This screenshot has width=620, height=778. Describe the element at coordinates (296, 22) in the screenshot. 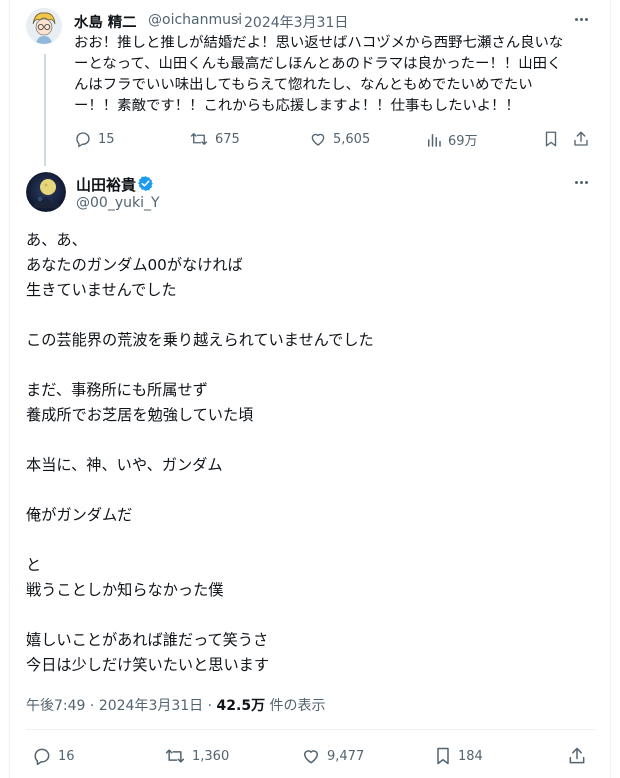

I see `reply-date: 2024年3月31日` at that location.